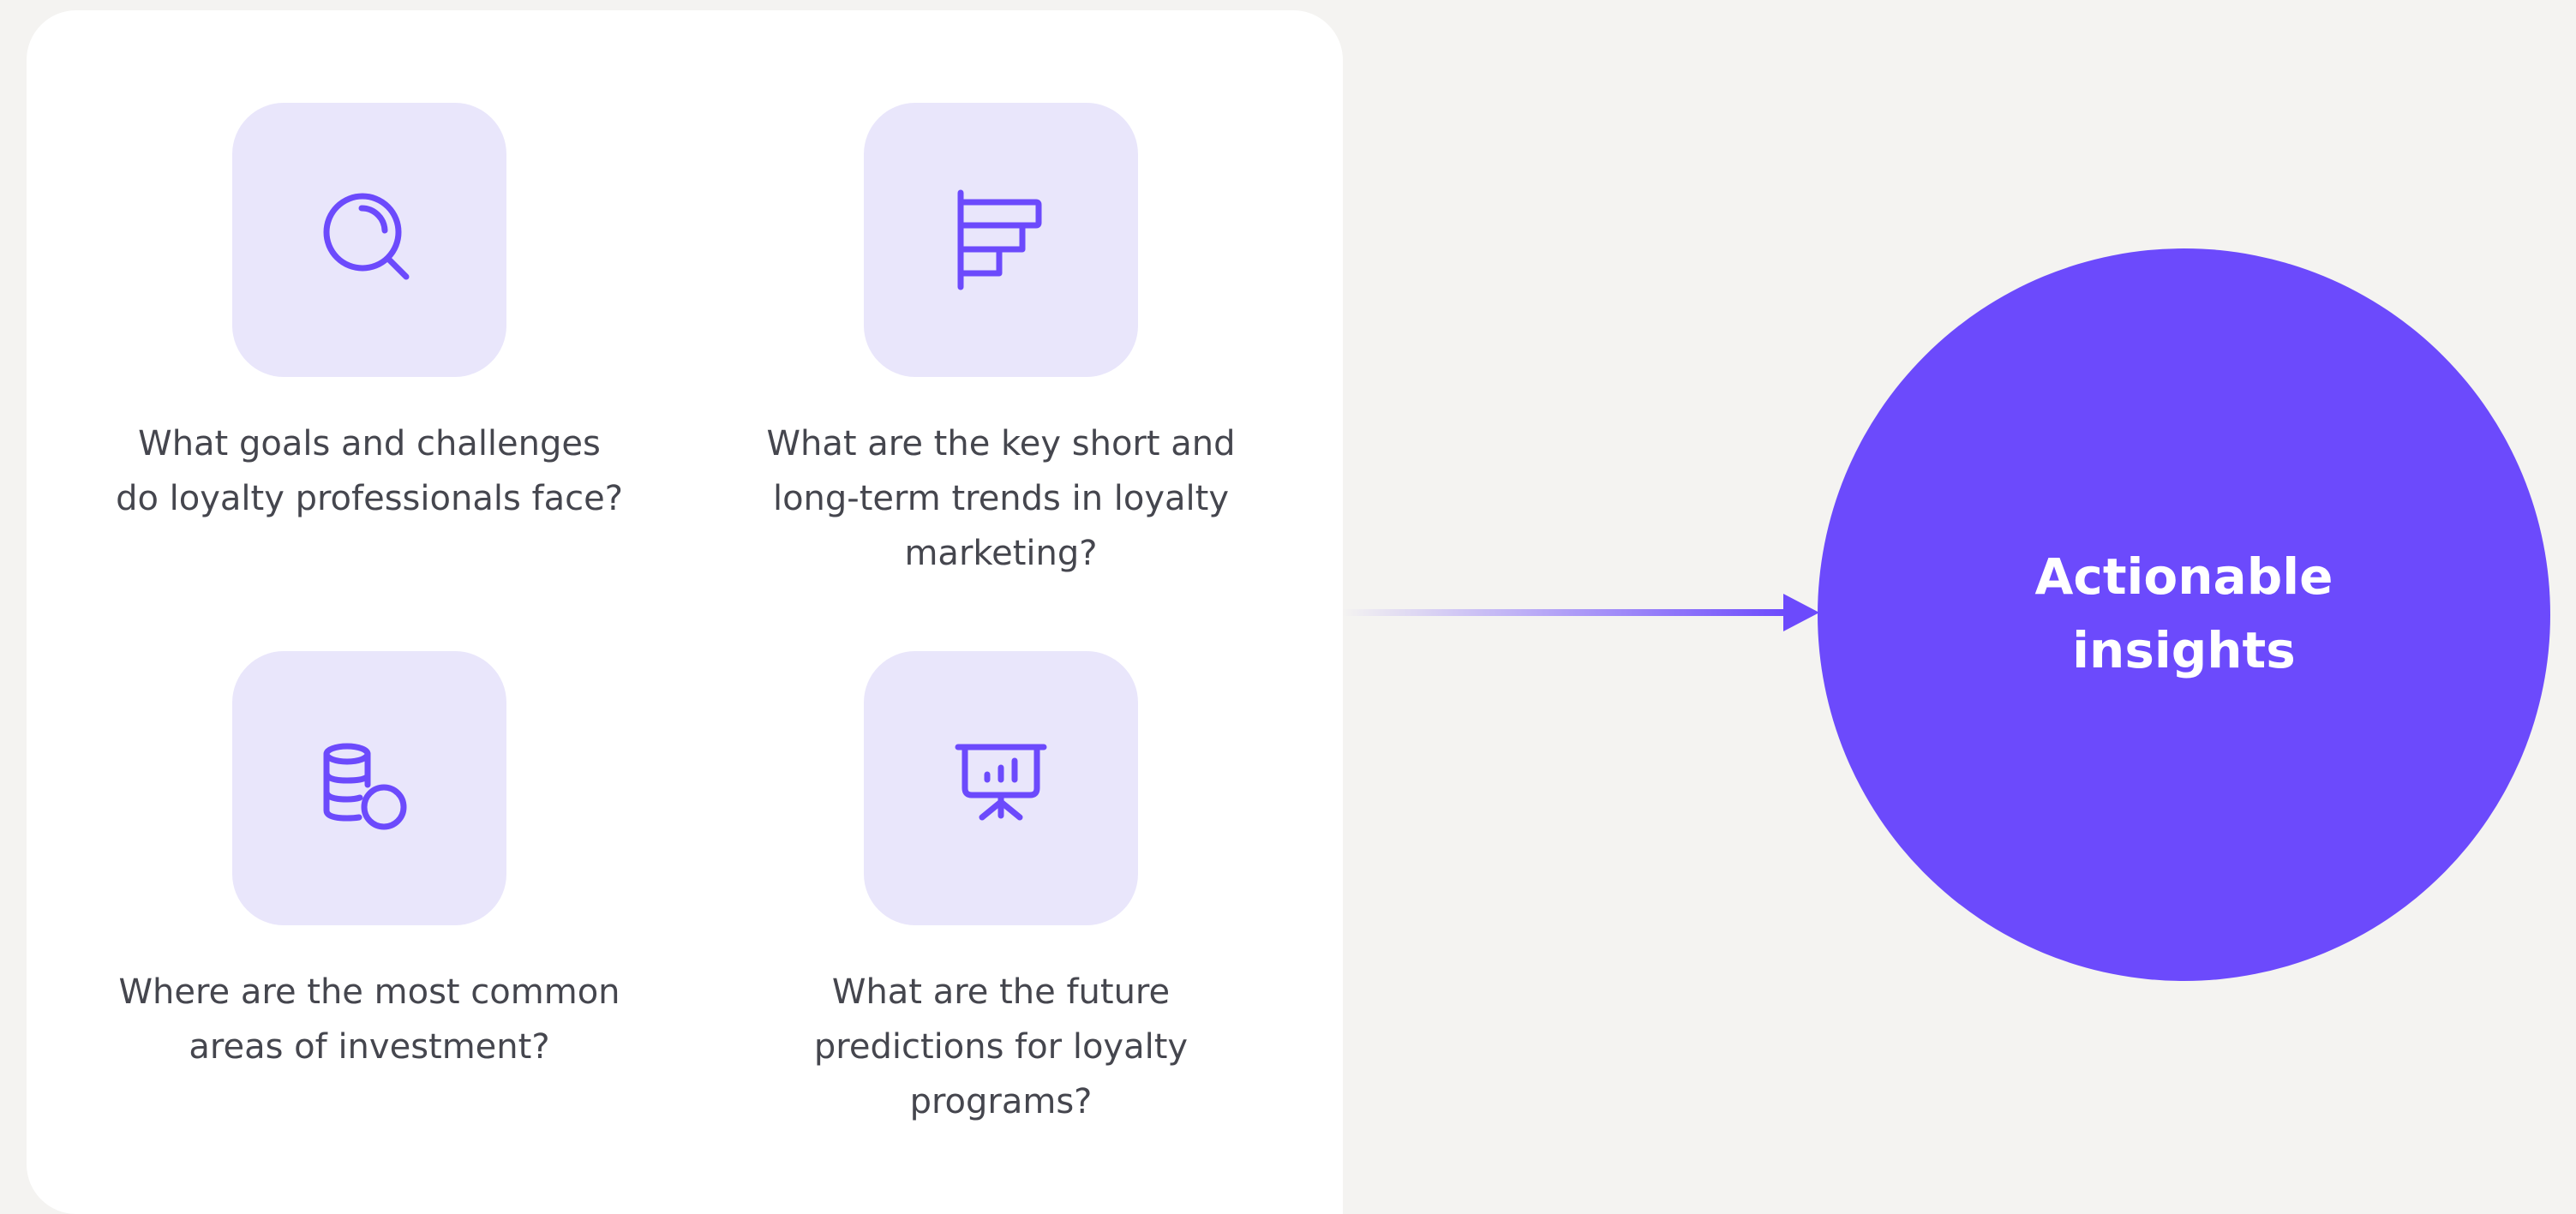 Image resolution: width=2576 pixels, height=1214 pixels. Describe the element at coordinates (365, 786) in the screenshot. I see `coins-icon` at that location.